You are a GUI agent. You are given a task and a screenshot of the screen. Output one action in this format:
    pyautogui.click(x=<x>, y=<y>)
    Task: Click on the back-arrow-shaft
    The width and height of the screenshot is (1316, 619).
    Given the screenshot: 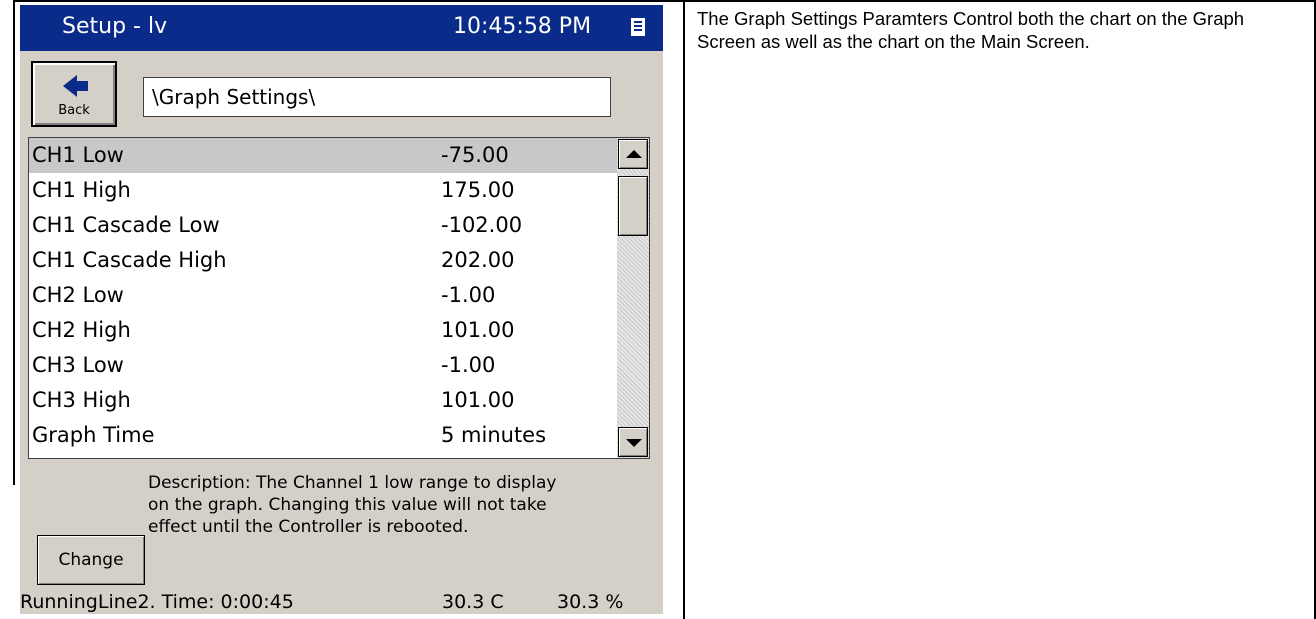 What is the action you would take?
    pyautogui.click(x=82, y=86)
    